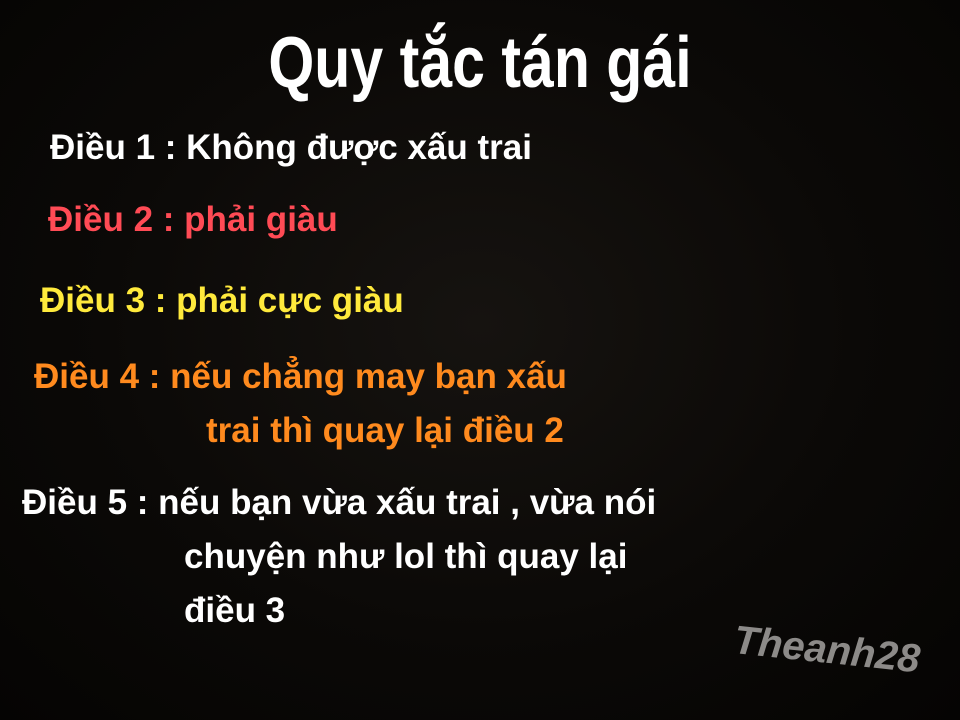 The image size is (960, 720). Describe the element at coordinates (339, 502) in the screenshot. I see `rule-5-line-1: Điều 5 : nếu bạn vừa xấu trai , vừa nói` at that location.